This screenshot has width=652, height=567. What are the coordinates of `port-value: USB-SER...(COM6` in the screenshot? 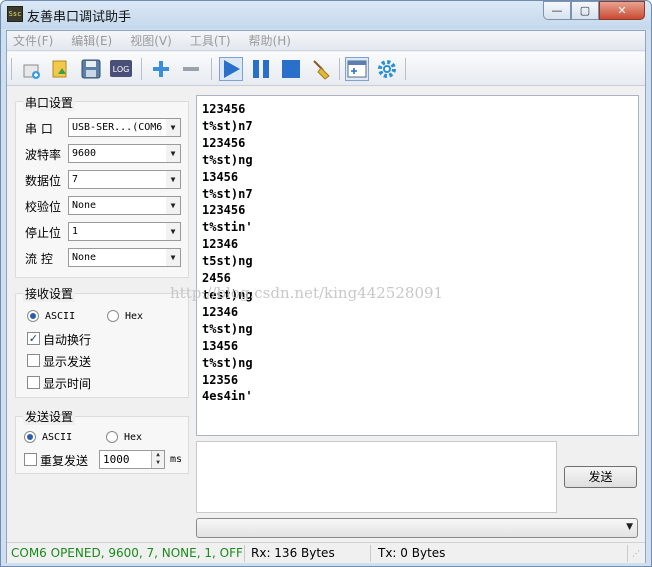 It's located at (117, 127).